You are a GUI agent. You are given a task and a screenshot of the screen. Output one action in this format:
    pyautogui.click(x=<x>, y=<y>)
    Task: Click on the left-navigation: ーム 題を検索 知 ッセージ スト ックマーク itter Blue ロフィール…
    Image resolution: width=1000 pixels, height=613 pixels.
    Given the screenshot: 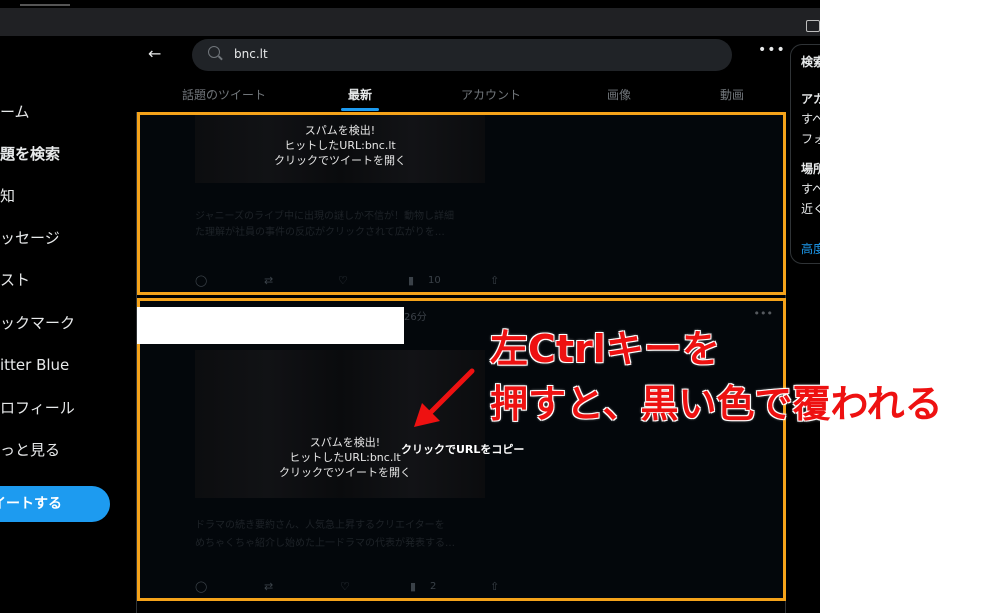 What is the action you would take?
    pyautogui.click(x=68, y=324)
    